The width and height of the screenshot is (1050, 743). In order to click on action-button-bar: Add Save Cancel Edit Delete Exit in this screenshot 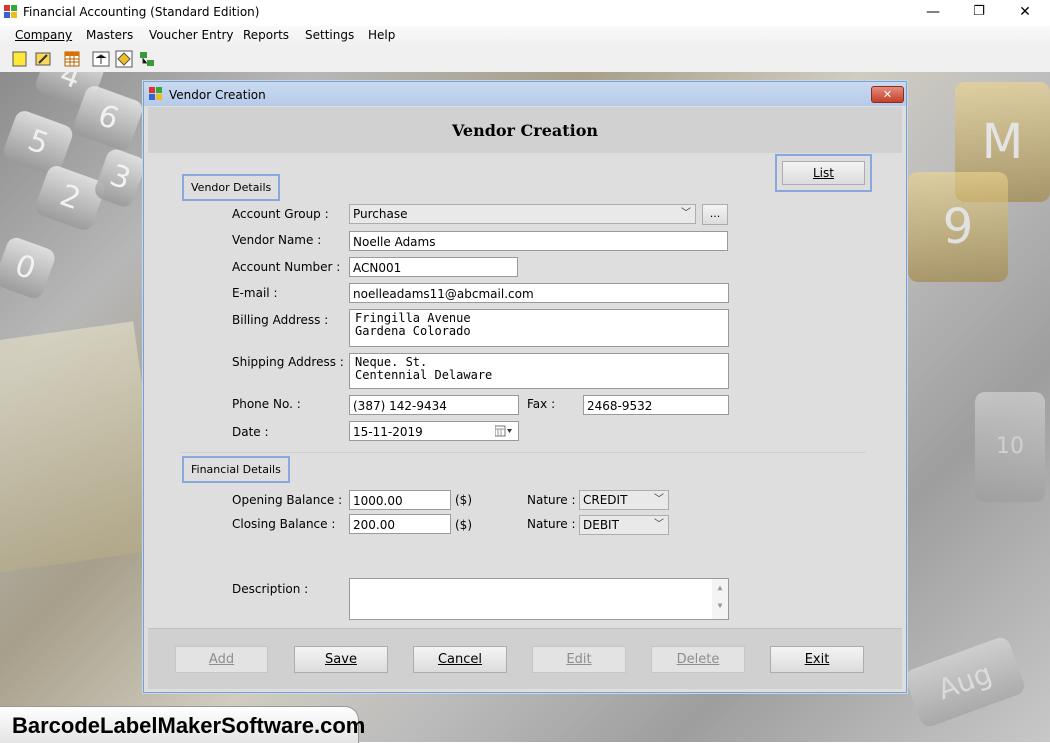, I will do `click(525, 658)`.